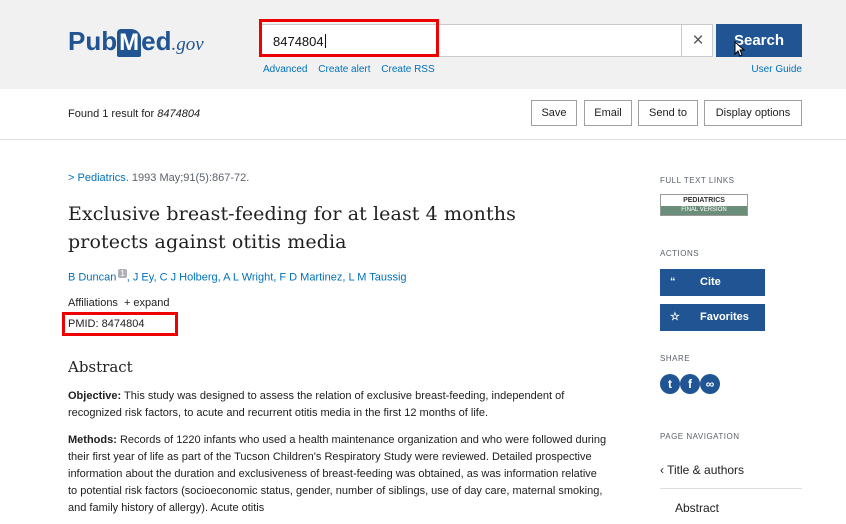 The width and height of the screenshot is (846, 524). I want to click on clear-search-button: ×, so click(697, 40).